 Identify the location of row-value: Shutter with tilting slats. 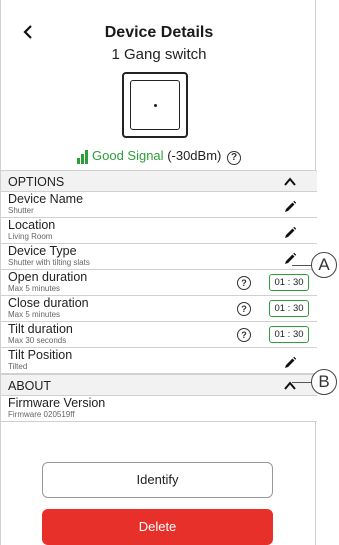
(49, 262).